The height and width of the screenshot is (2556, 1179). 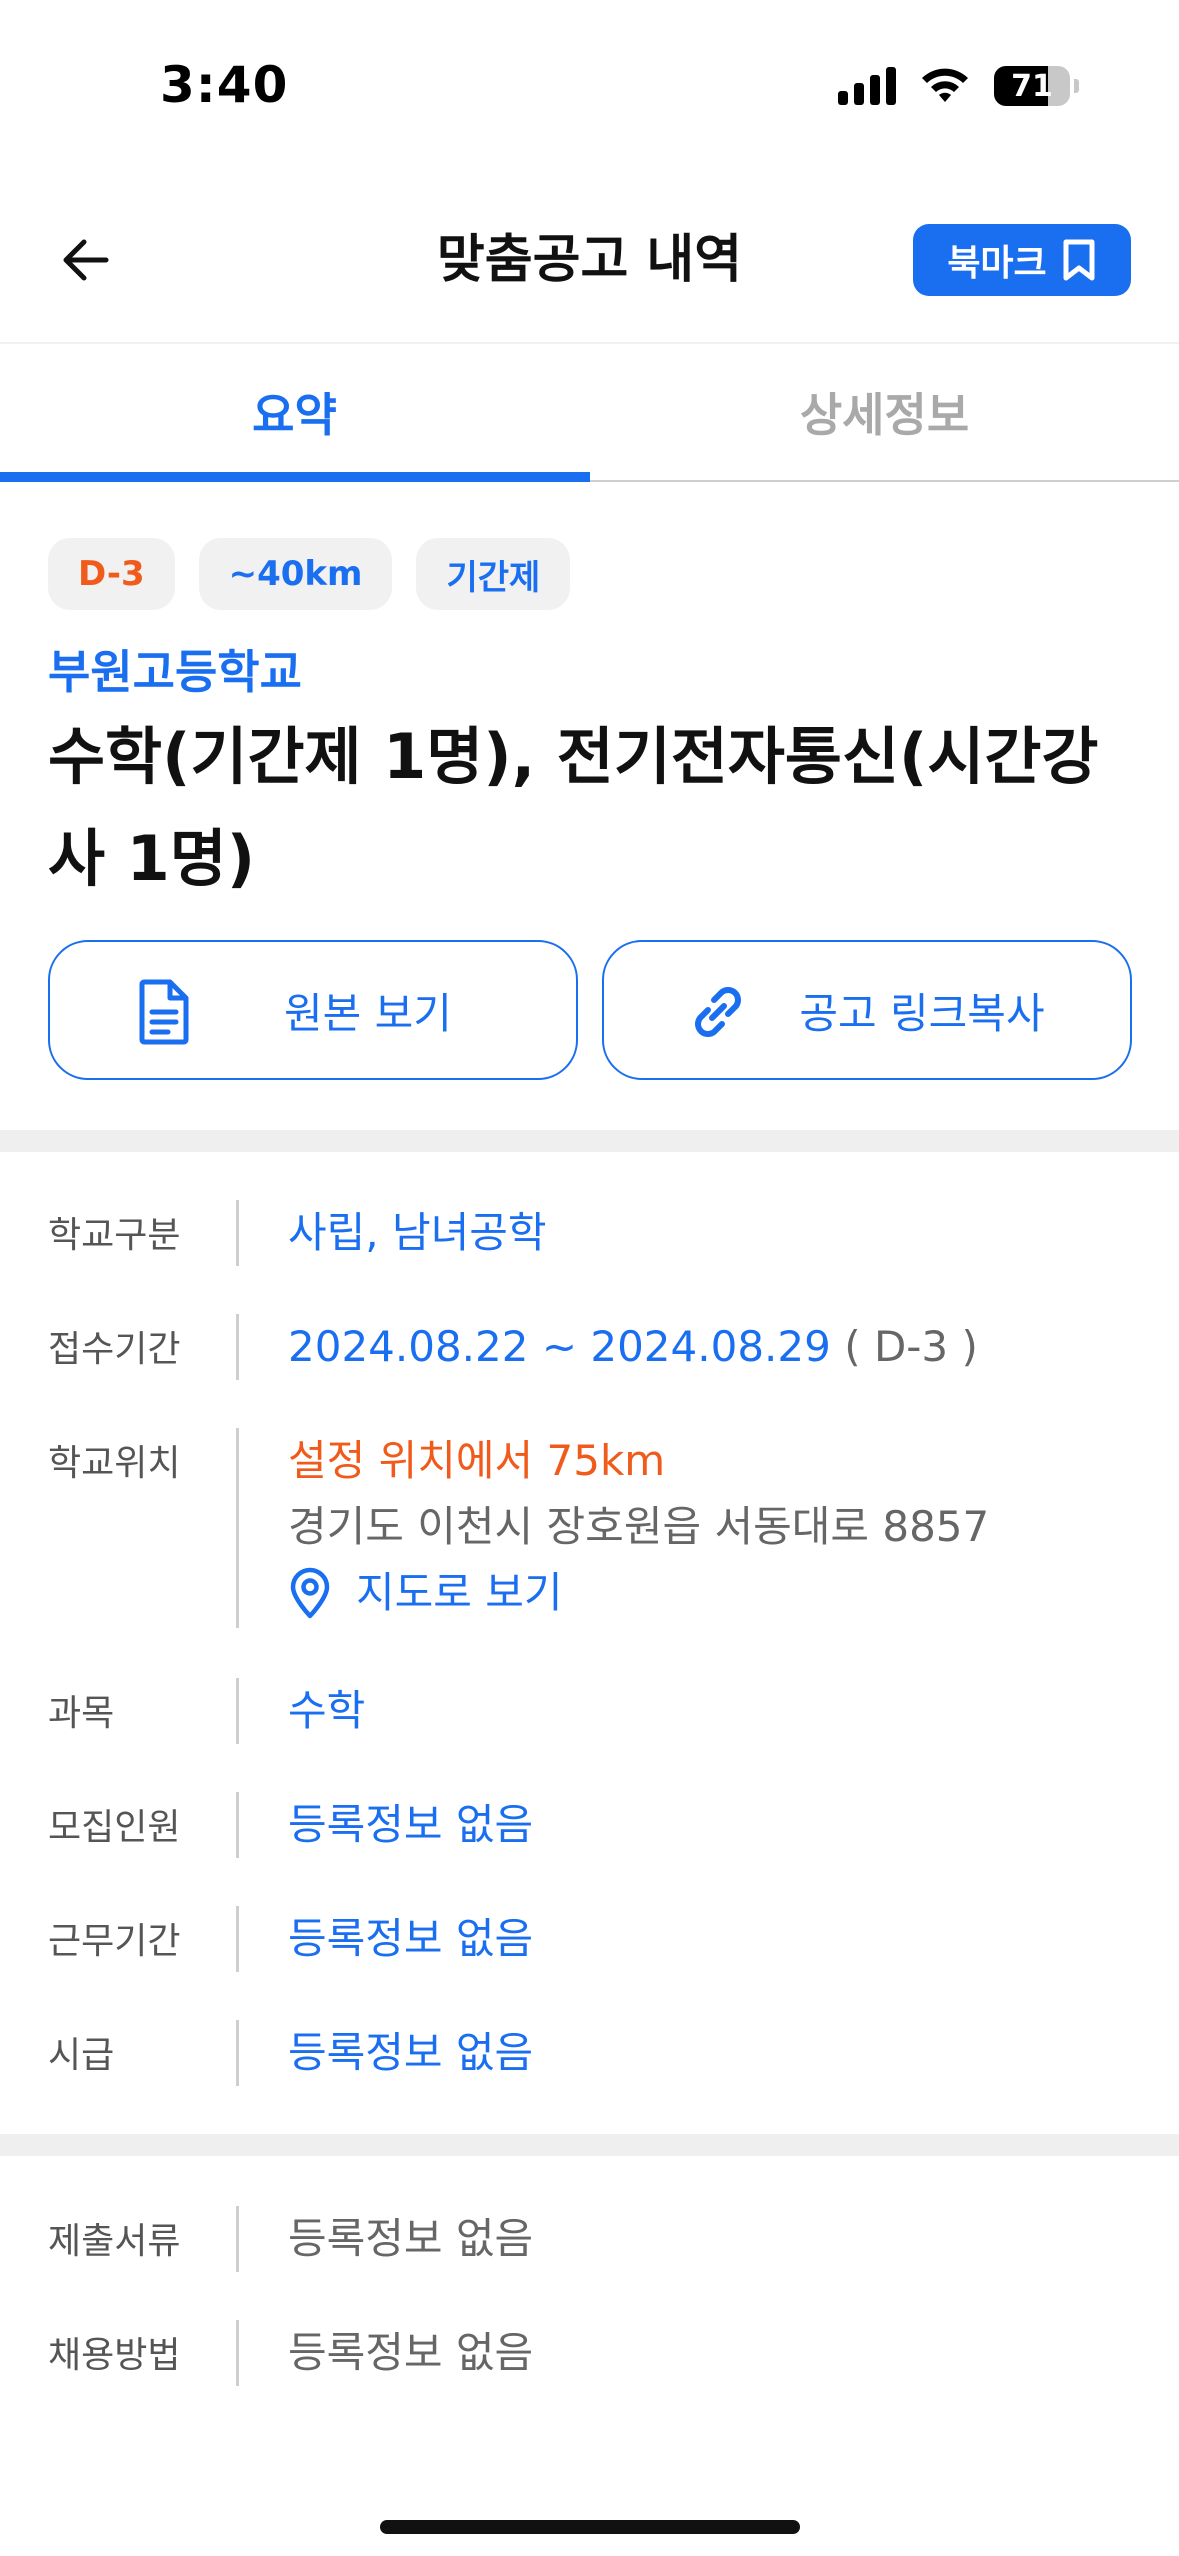 I want to click on status-time: 3:40, so click(x=224, y=85).